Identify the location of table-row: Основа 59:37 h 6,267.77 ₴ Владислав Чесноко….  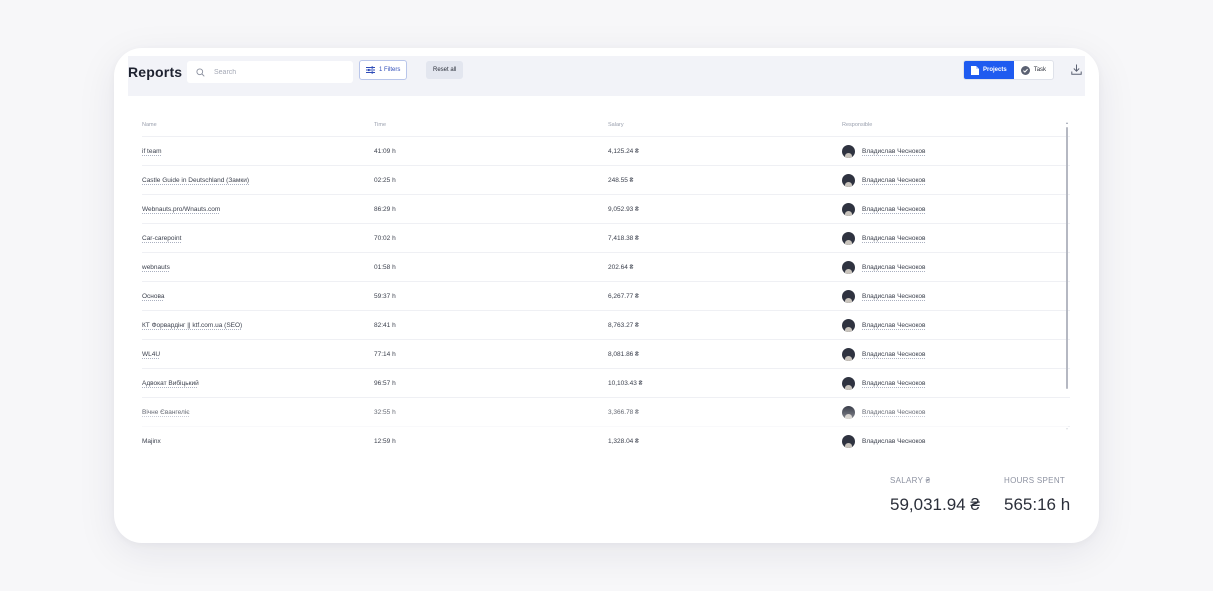
(606, 295).